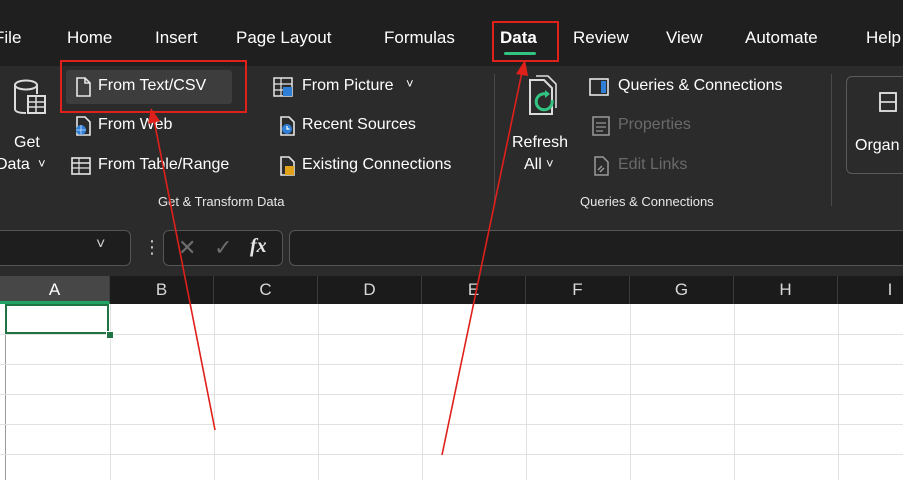 The image size is (903, 480). What do you see at coordinates (10, 38) in the screenshot?
I see `tab-file: File` at bounding box center [10, 38].